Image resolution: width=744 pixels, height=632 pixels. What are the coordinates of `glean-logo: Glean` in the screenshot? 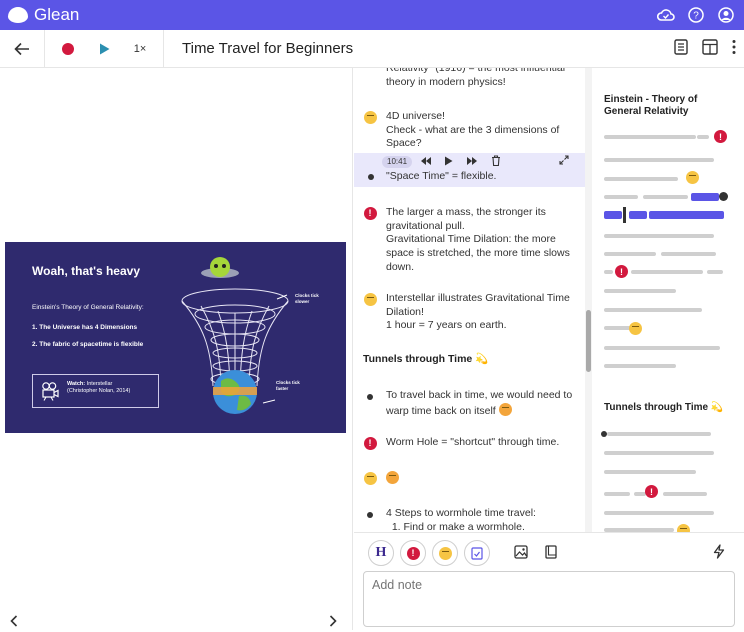 It's located at (43, 15).